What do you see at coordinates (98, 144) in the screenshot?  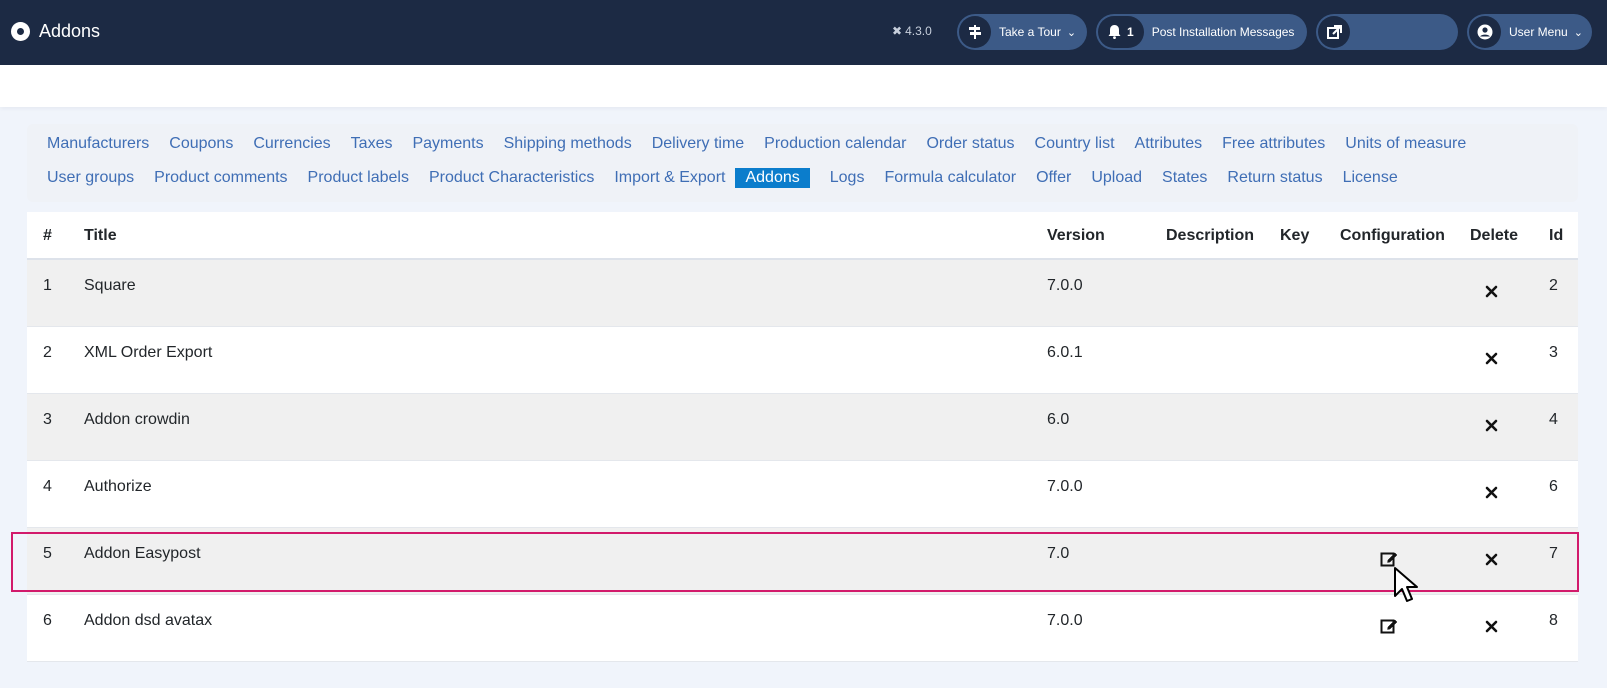 I see `submenu-link-manufacturers: Manufacturers` at bounding box center [98, 144].